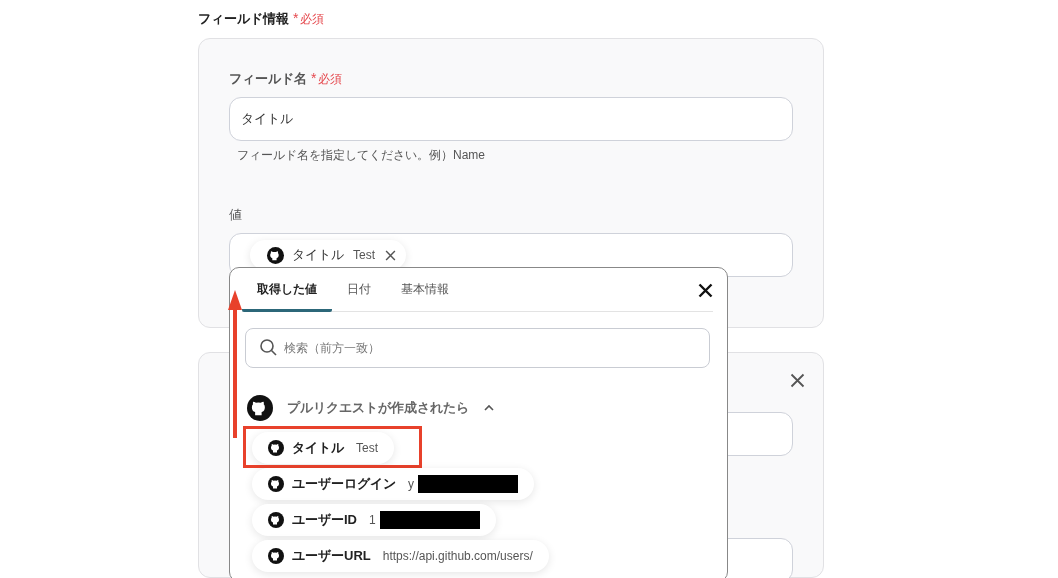 Image resolution: width=1058 pixels, height=578 pixels. I want to click on value-tag: タイトル Test, so click(328, 255).